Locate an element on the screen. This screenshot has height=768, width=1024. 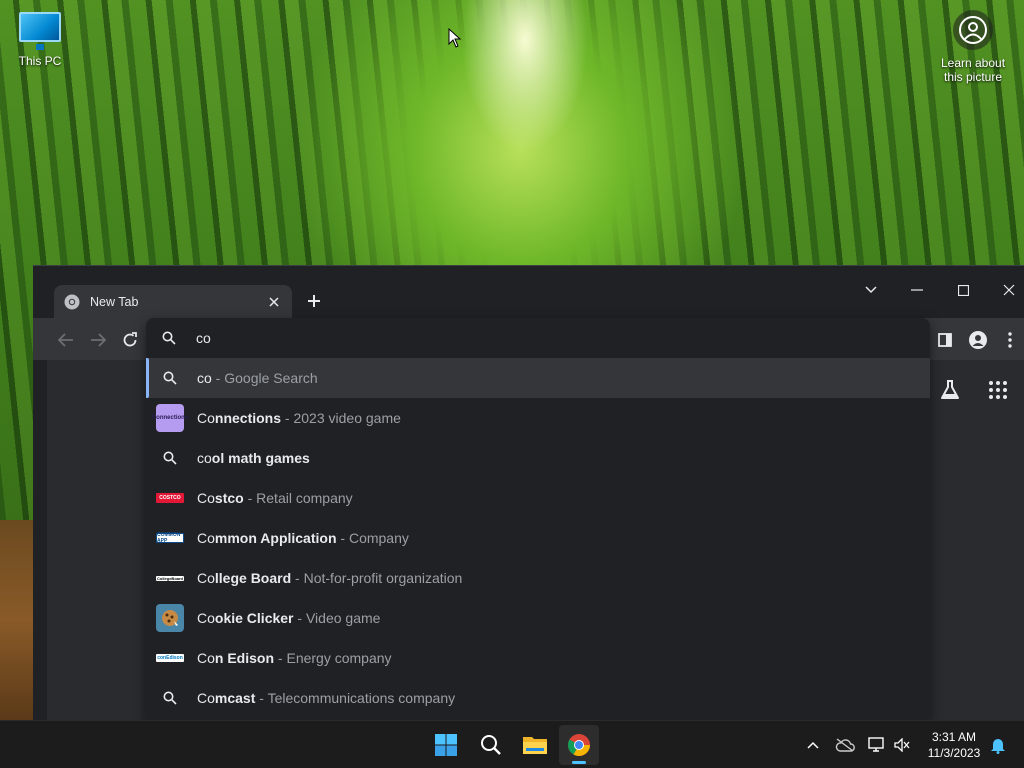
college-board-logo-icon: CollegeBoard is located at coordinates (170, 578).